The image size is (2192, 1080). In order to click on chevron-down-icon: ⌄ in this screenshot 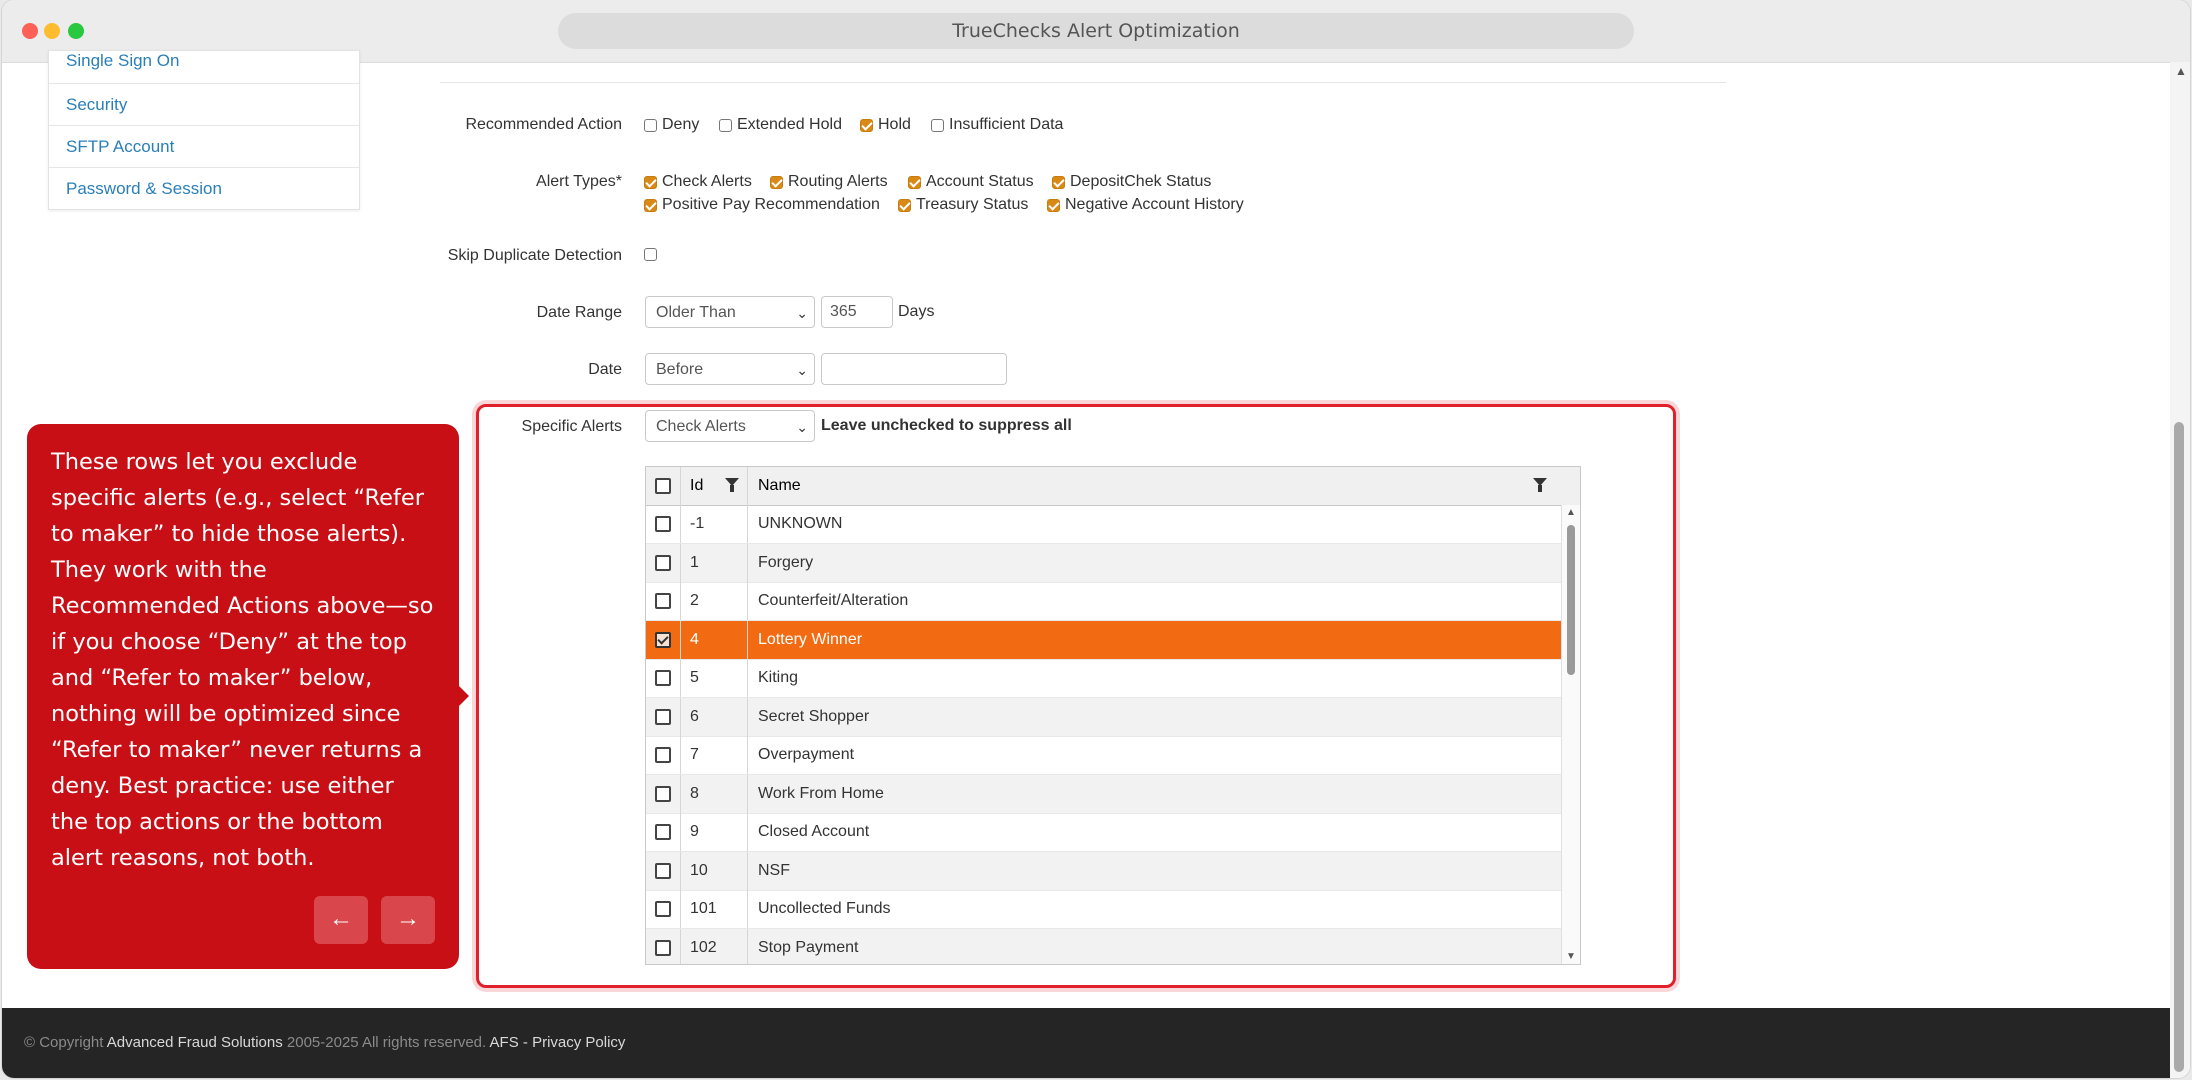, I will do `click(802, 370)`.